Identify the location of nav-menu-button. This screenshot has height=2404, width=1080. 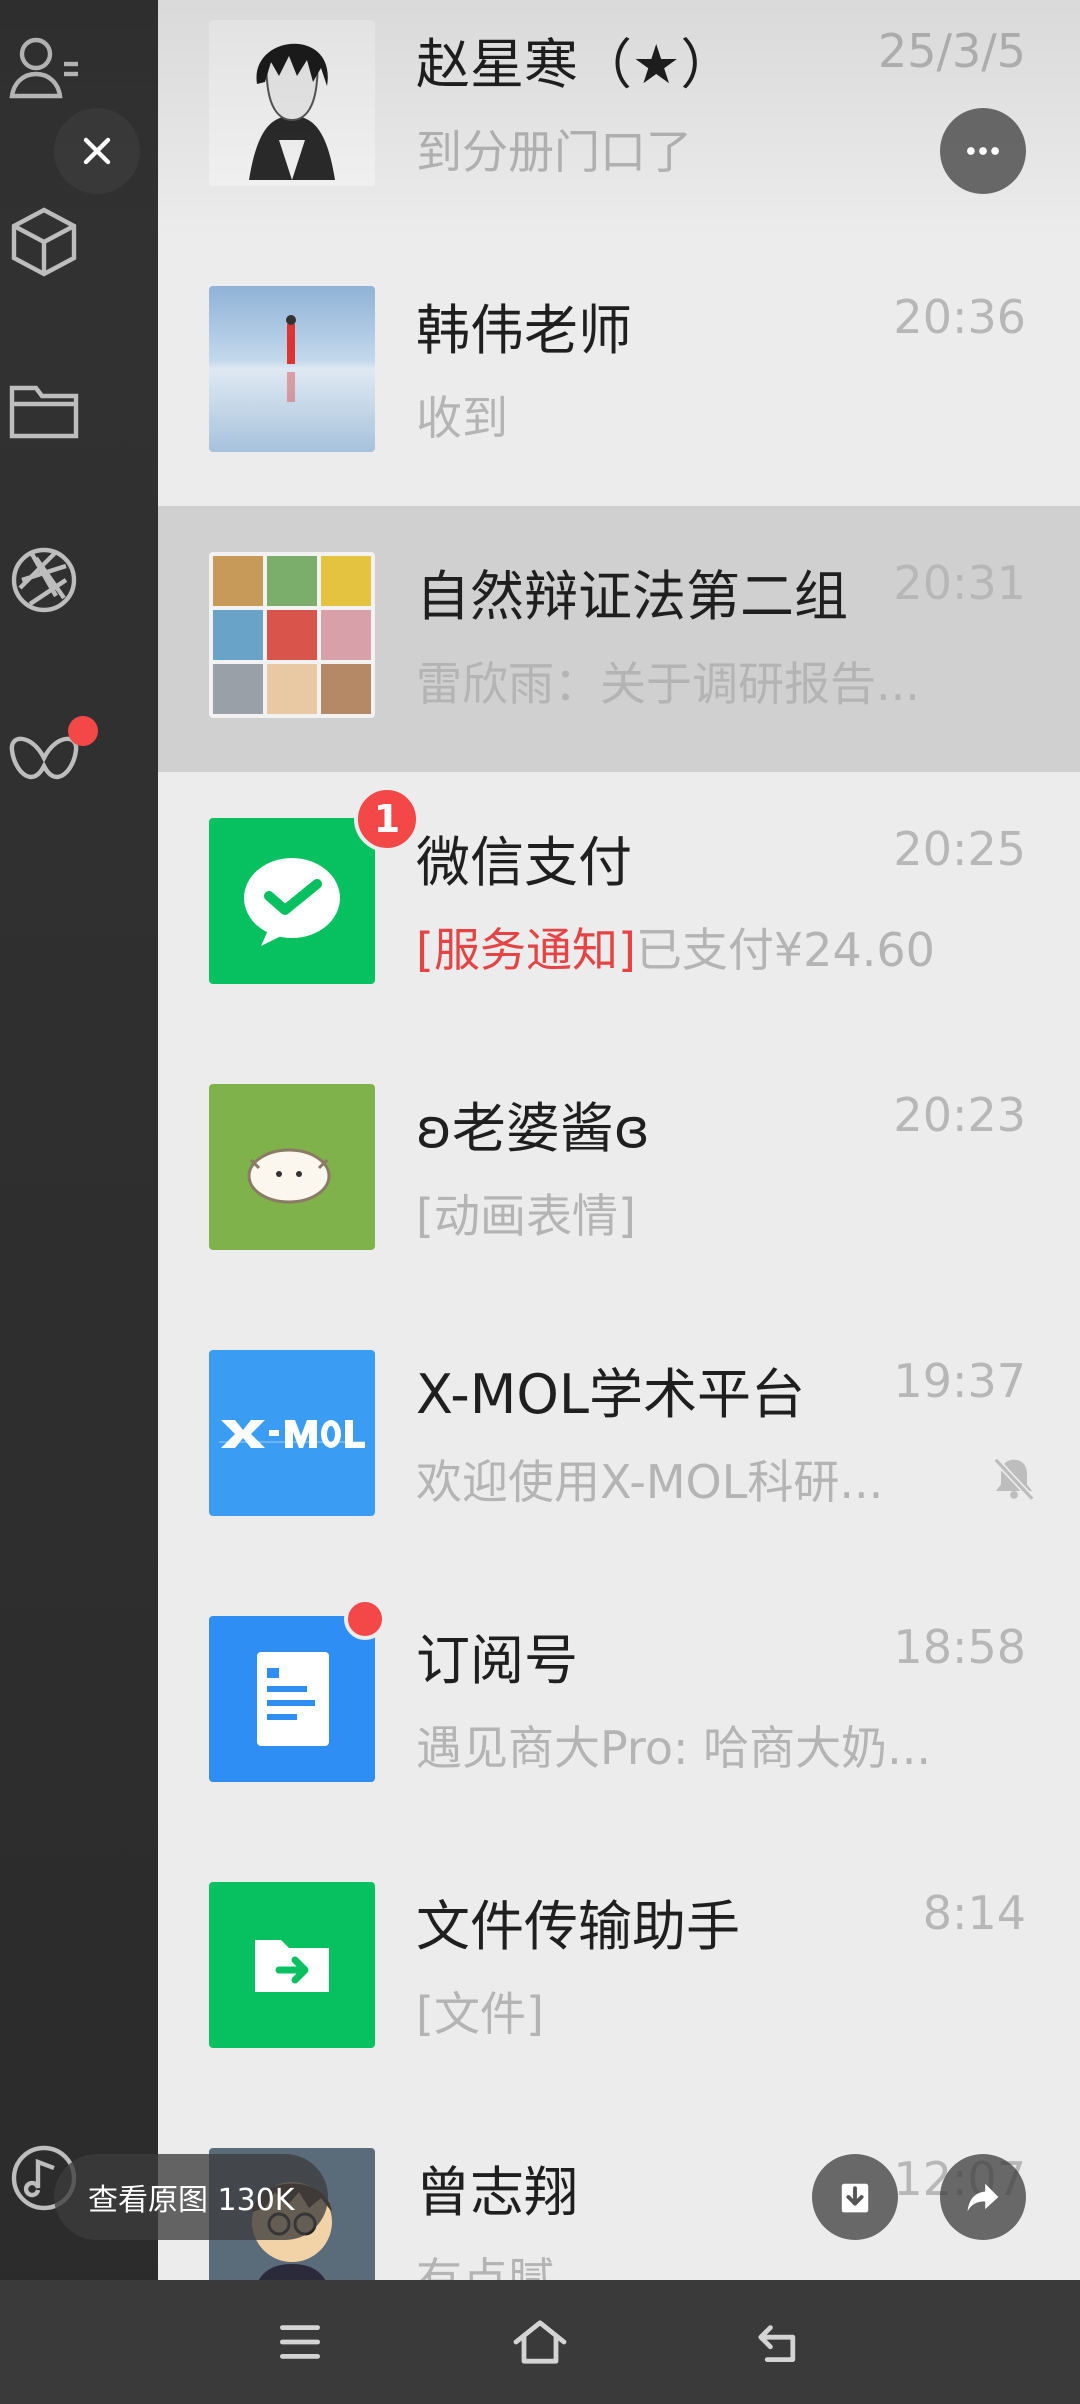
(300, 2342).